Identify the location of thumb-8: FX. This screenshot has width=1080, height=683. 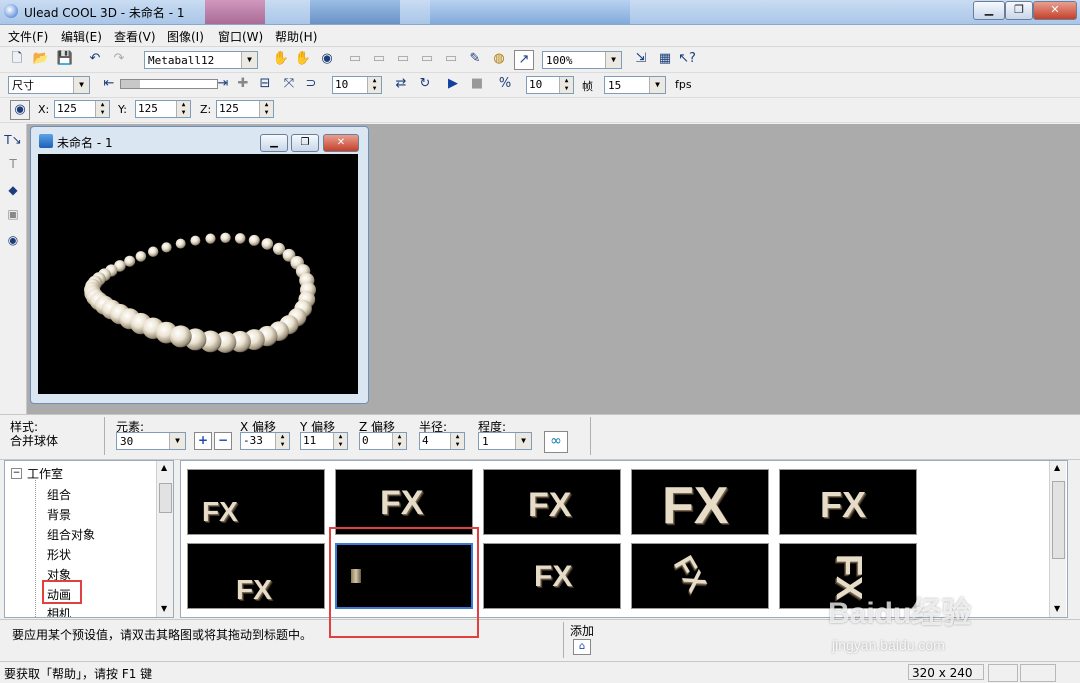
(552, 576).